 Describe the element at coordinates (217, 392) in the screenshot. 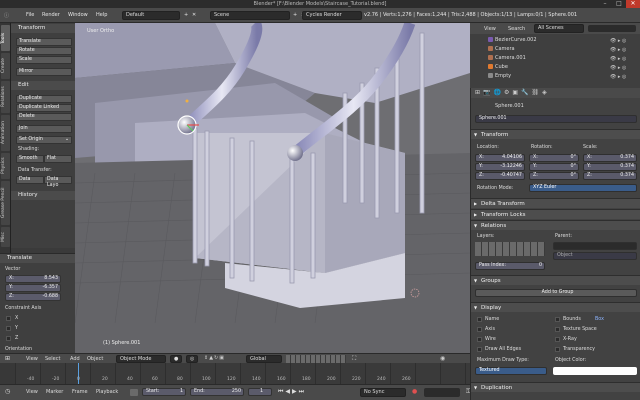

I see `end-frame-field: End: 250` at that location.